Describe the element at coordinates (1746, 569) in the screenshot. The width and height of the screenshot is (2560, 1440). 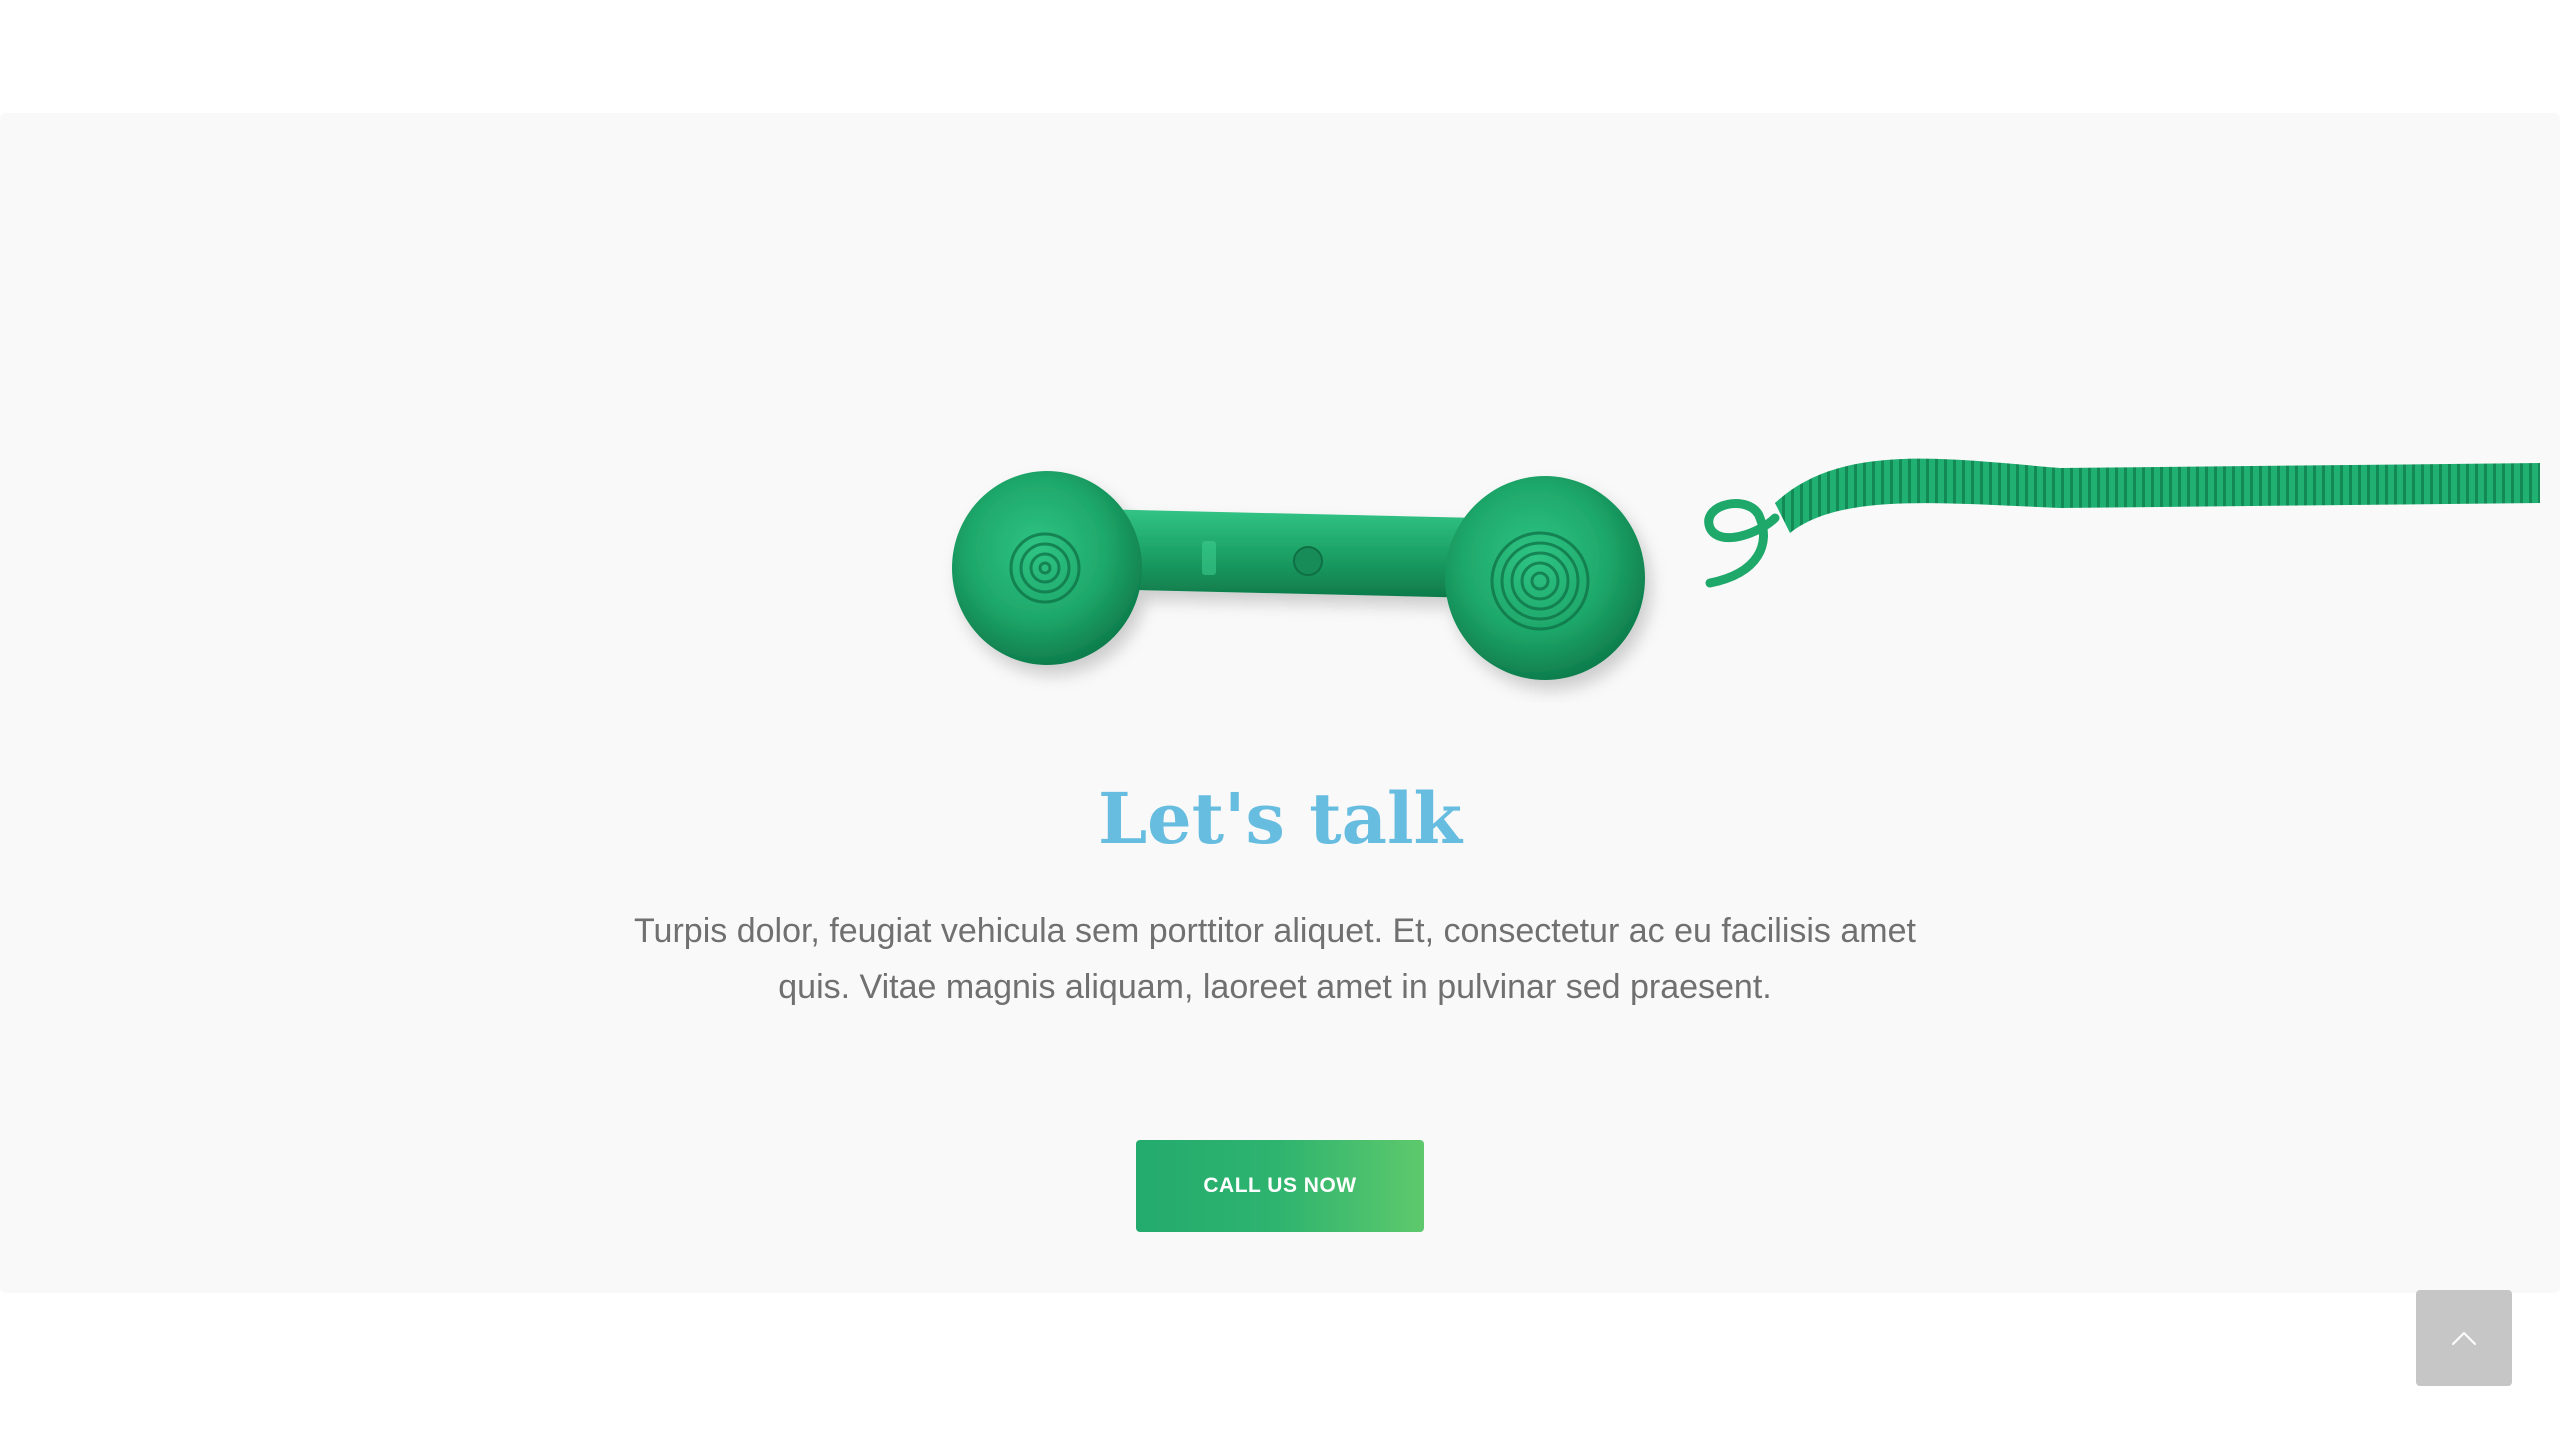
I see `telephone-handset-image` at that location.